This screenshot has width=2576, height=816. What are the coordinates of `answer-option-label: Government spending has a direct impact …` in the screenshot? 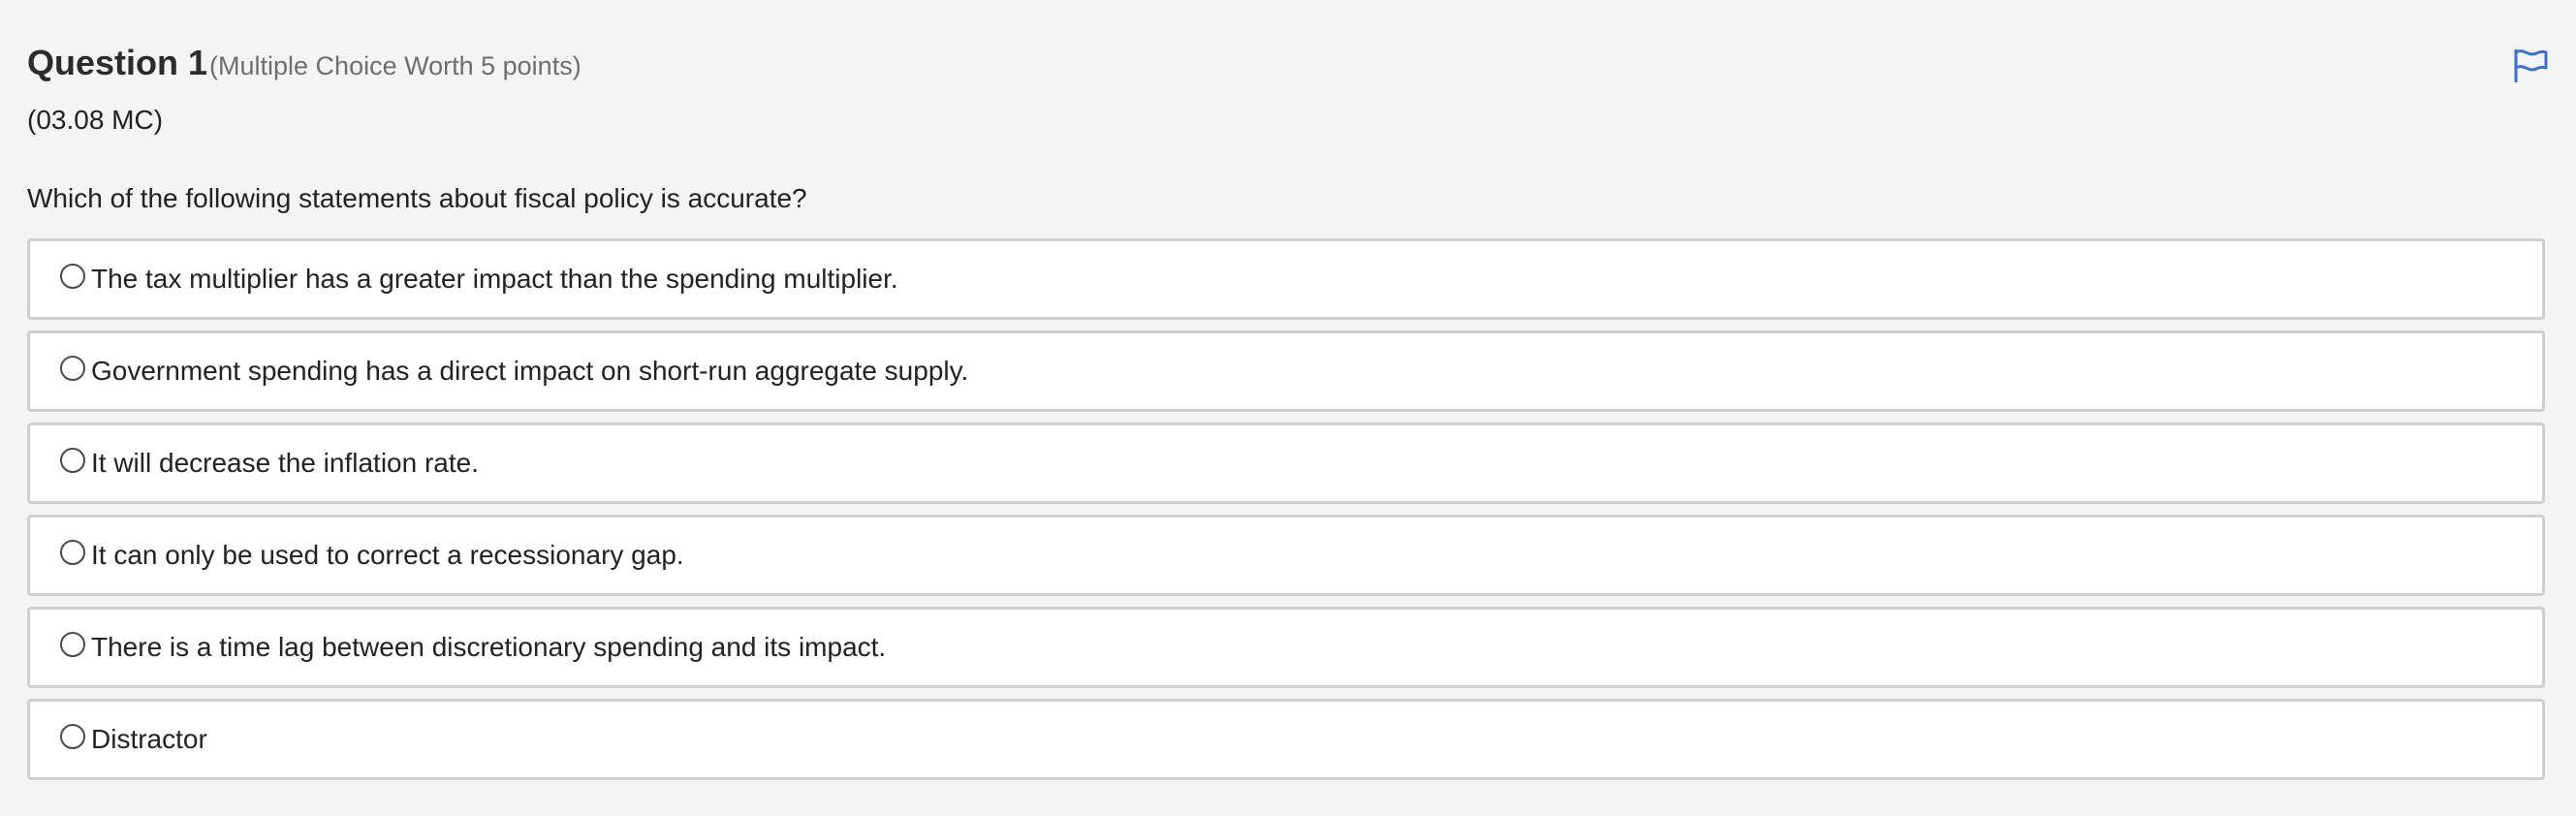 It's located at (530, 371).